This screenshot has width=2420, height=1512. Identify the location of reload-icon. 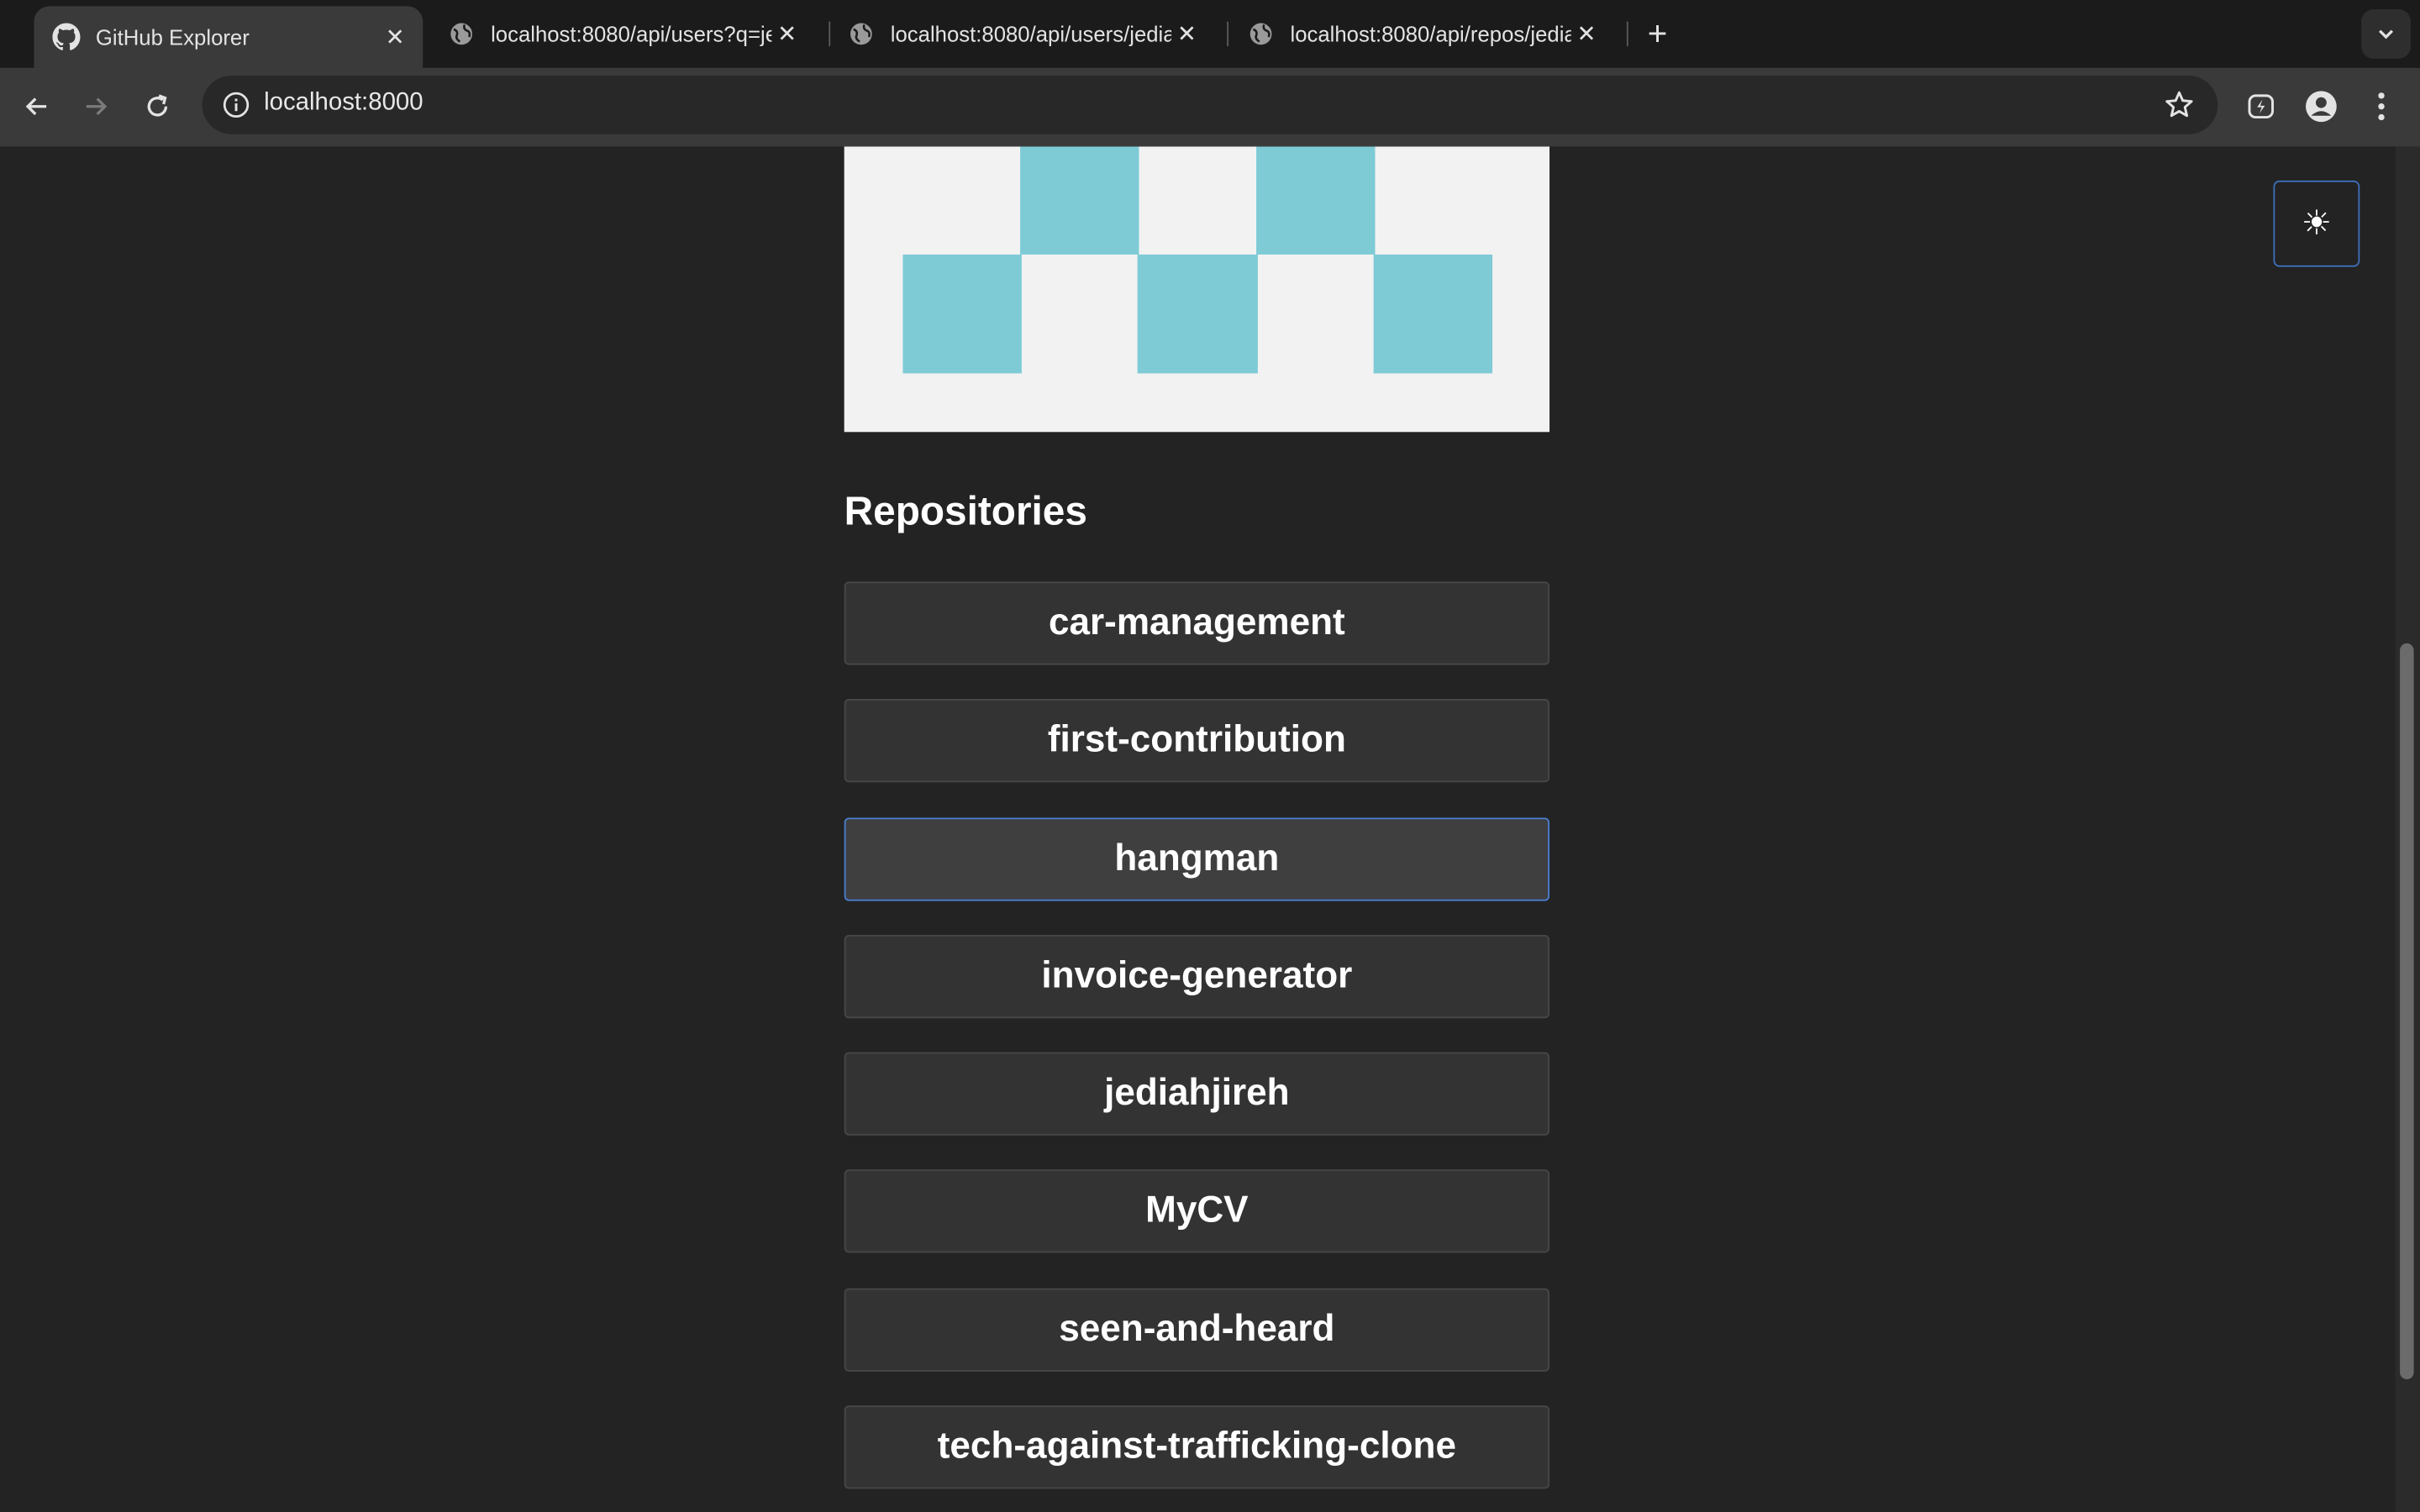
(157, 105).